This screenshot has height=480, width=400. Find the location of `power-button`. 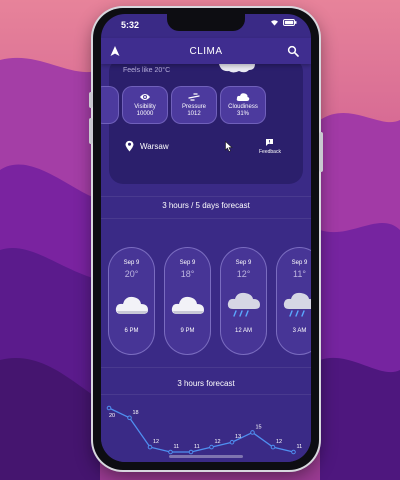

power-button is located at coordinates (321, 152).